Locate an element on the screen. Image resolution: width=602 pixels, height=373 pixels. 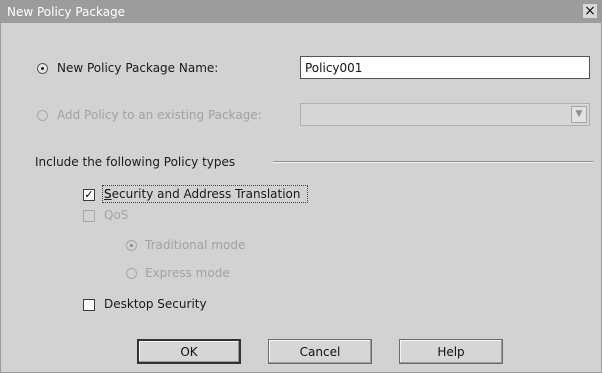
security-label-text: Security and Address Translation is located at coordinates (202, 194).